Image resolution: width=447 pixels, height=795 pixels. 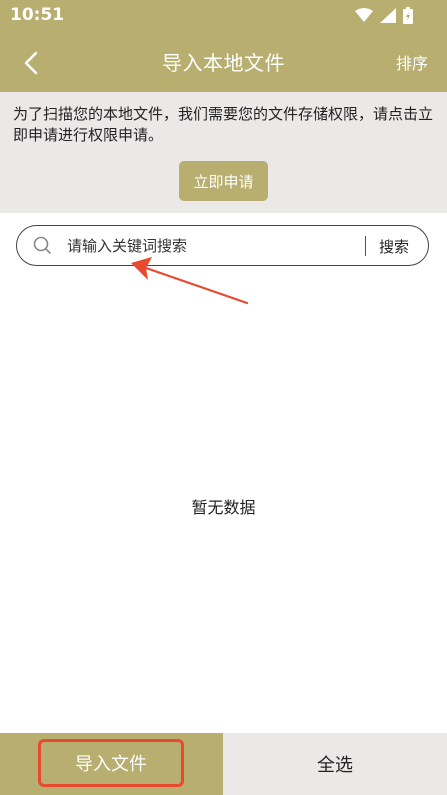 What do you see at coordinates (365, 246) in the screenshot?
I see `search-divider` at bounding box center [365, 246].